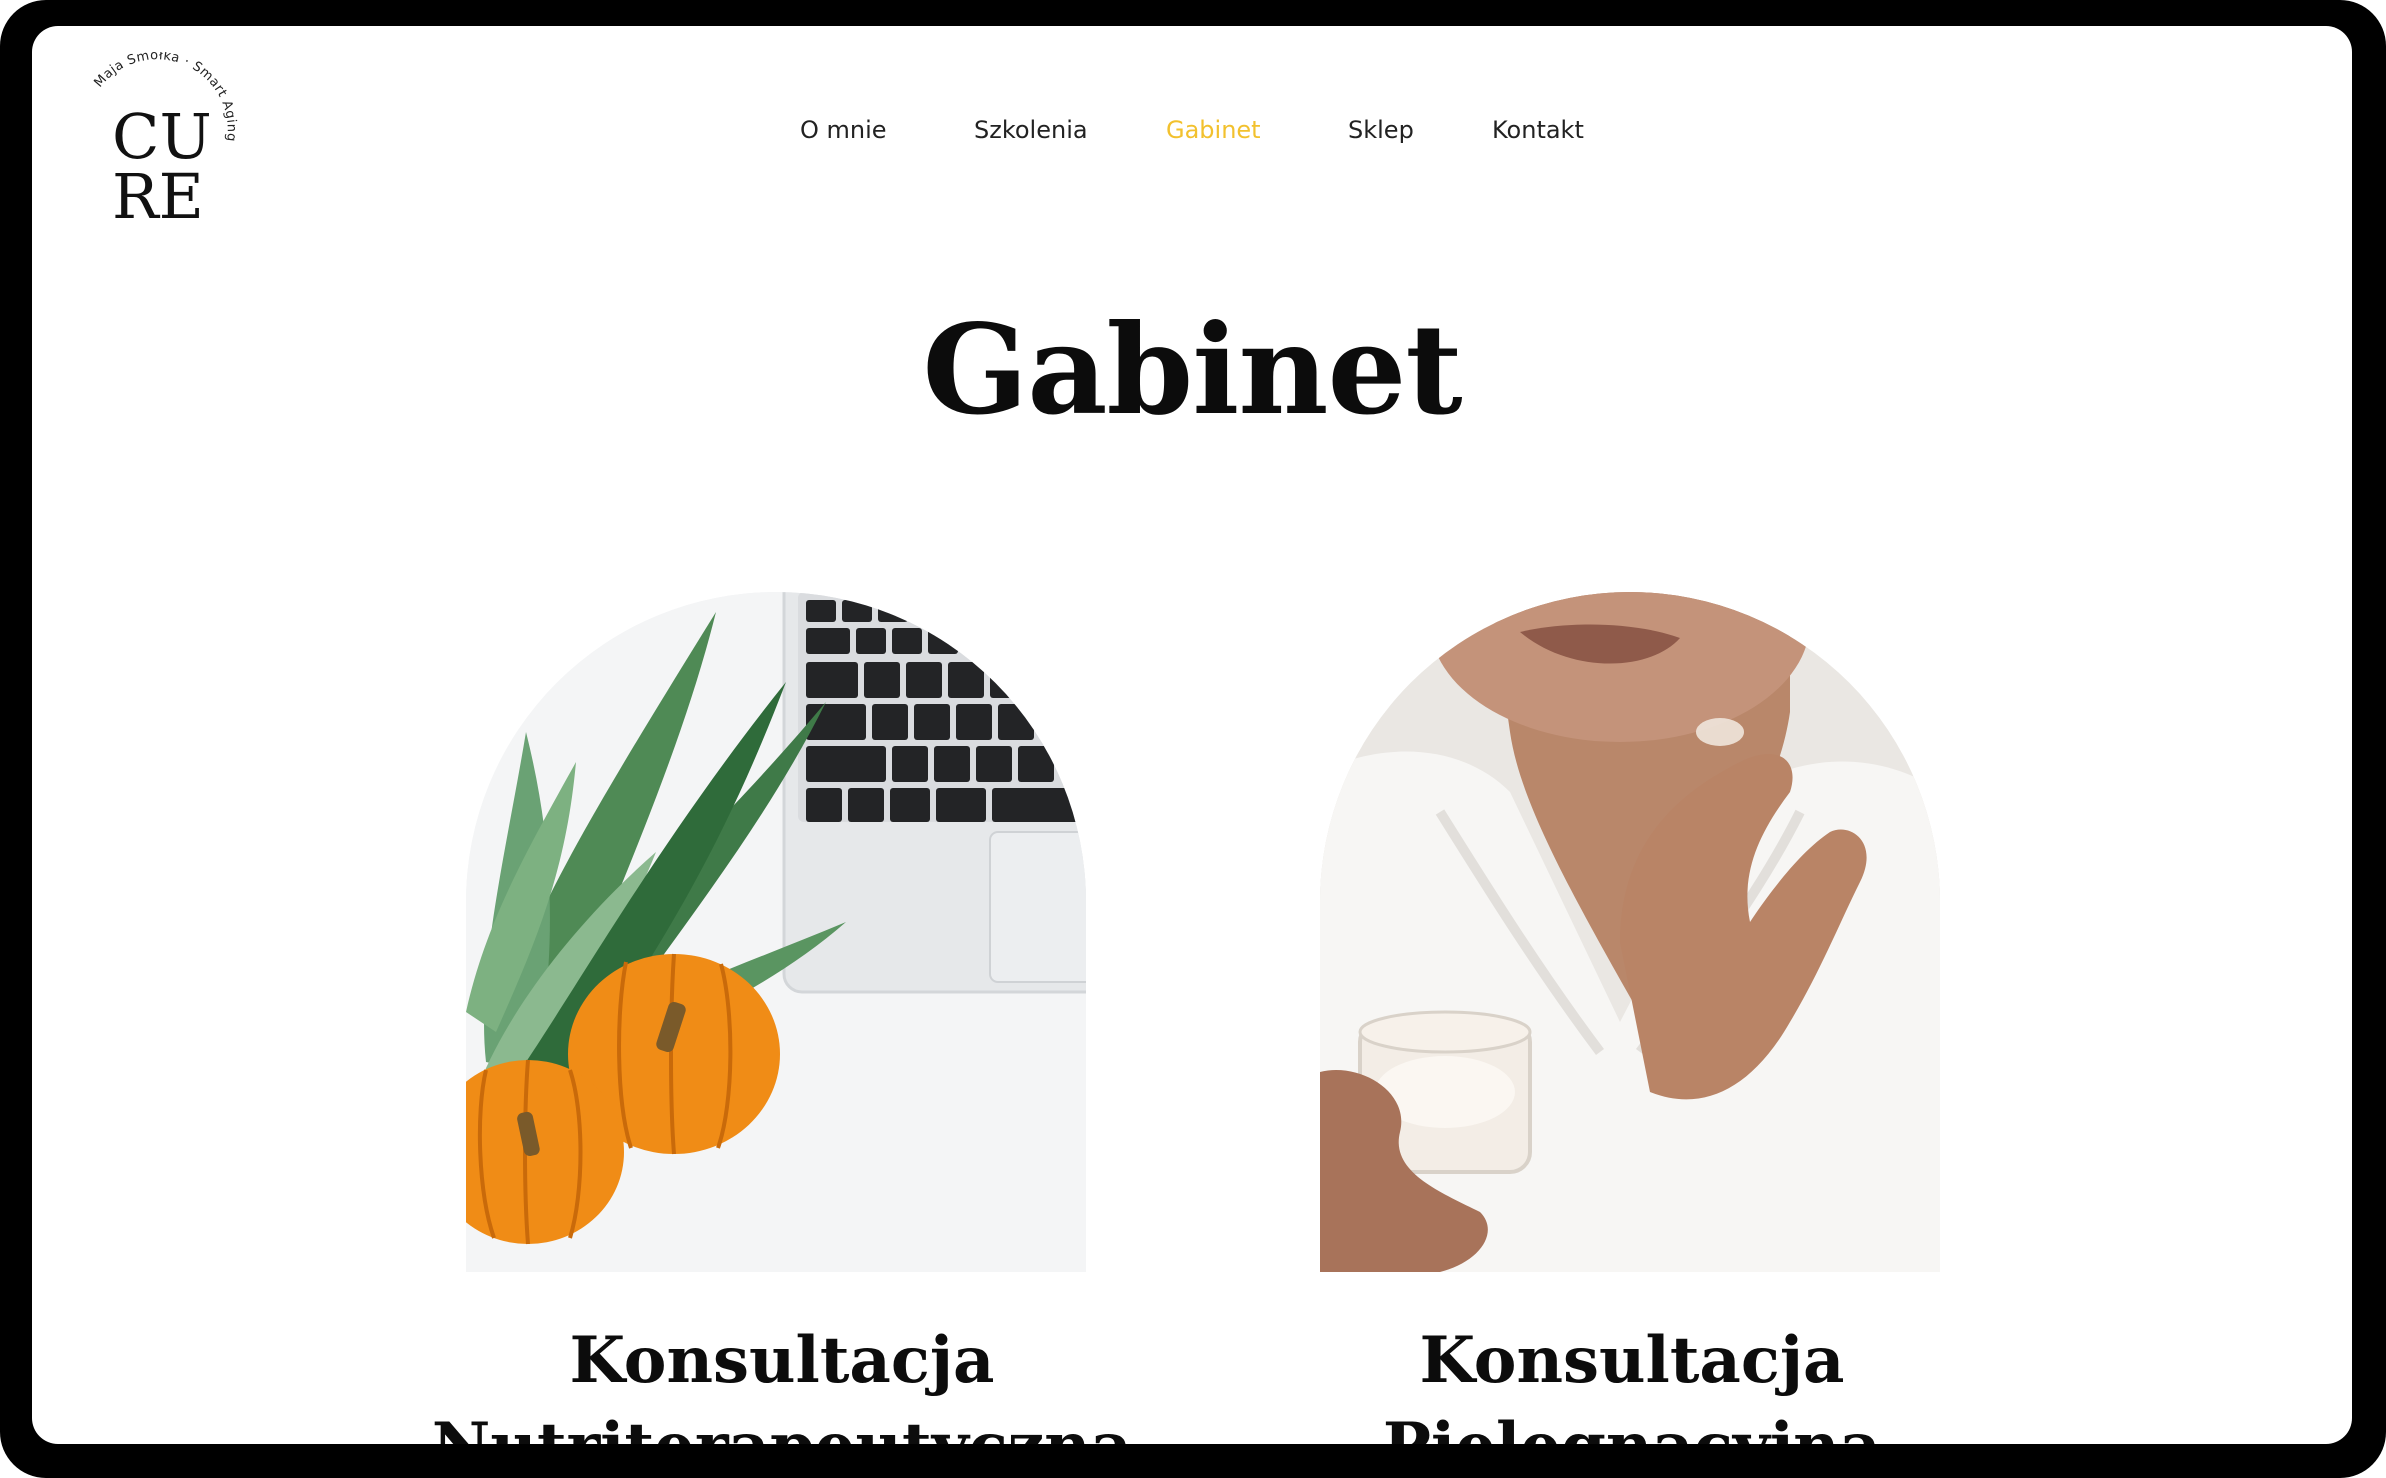 The width and height of the screenshot is (2386, 1478). What do you see at coordinates (1213, 130) in the screenshot?
I see `nav-item-gabinet: Gabinet` at bounding box center [1213, 130].